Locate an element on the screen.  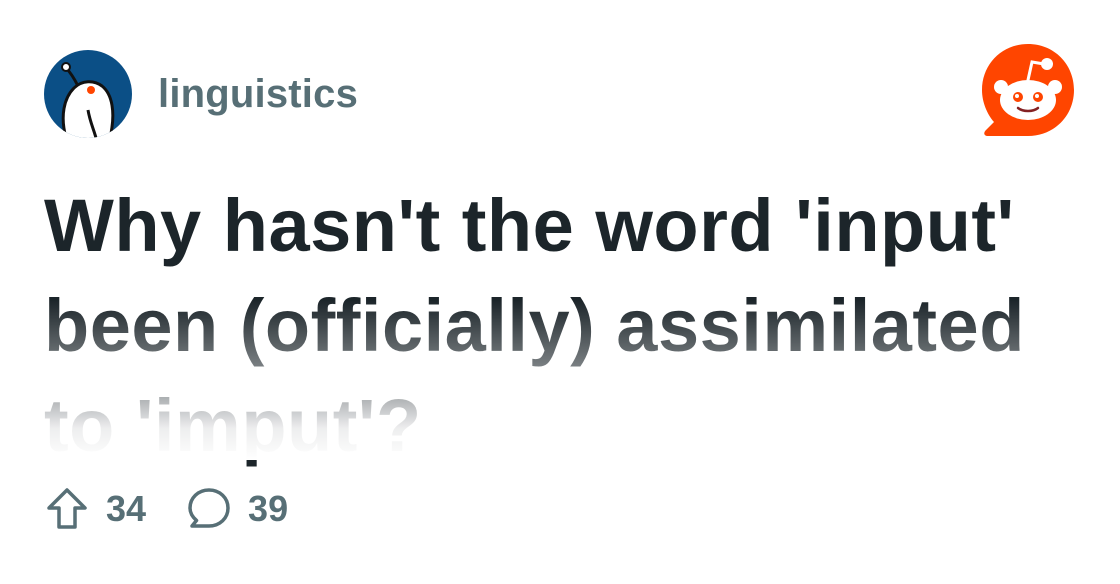
comment-count: 39 is located at coordinates (268, 508).